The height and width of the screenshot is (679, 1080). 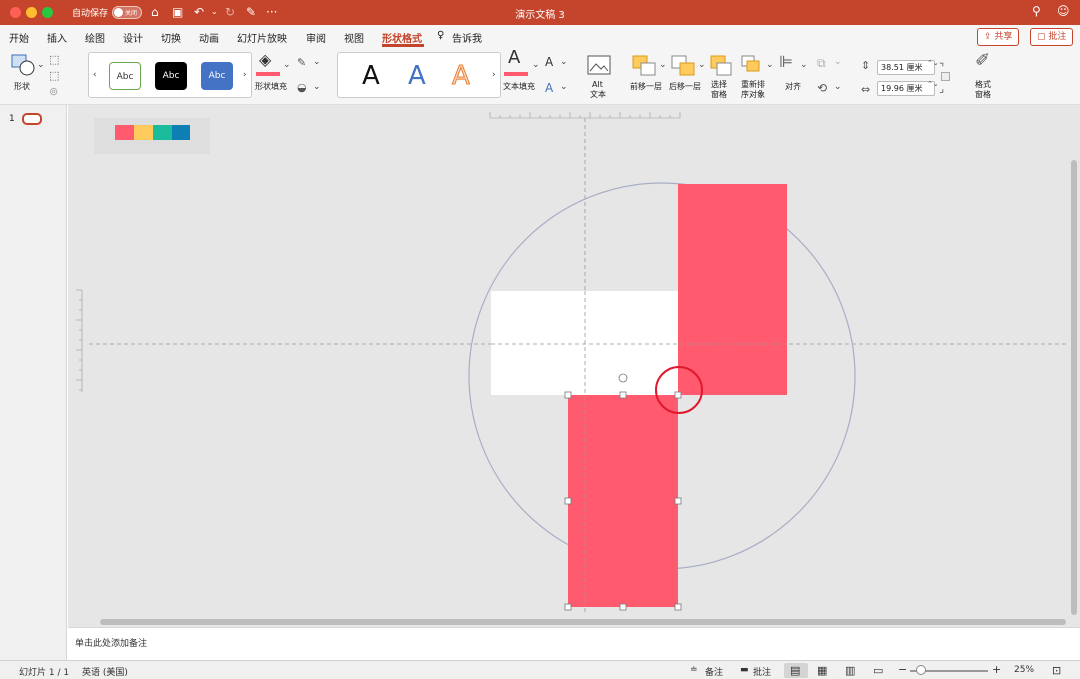 I want to click on reading-view-icon: ▥, so click(x=850, y=670).